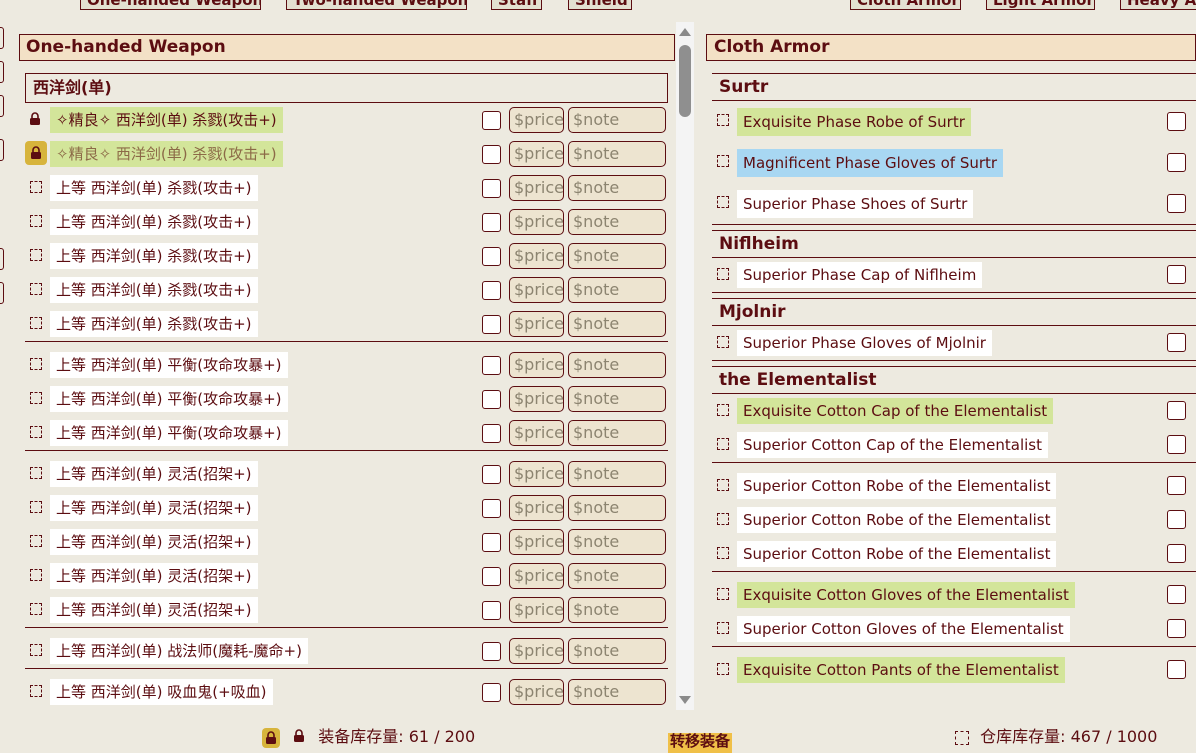 This screenshot has height=753, width=1196. I want to click on item-name: 上等 西洋剑(单) 吸血鬼(+吸血), so click(161, 692).